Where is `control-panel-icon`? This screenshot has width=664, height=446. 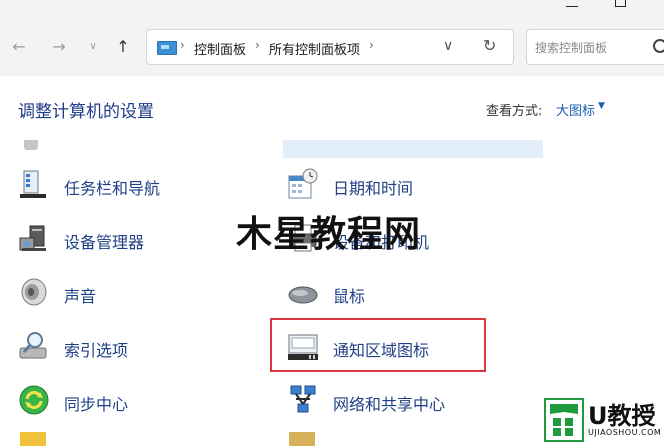 control-panel-icon is located at coordinates (167, 48).